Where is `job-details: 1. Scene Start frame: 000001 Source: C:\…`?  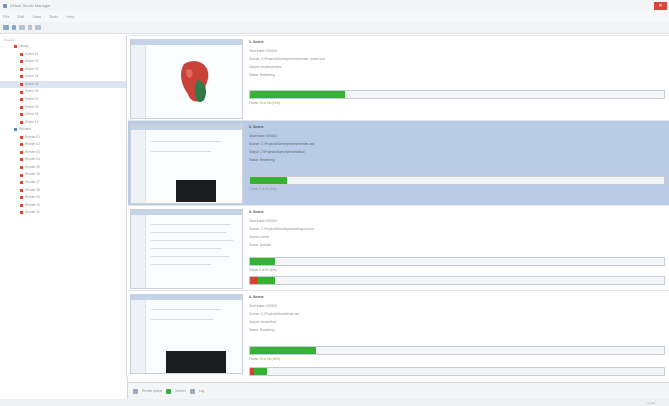
job-details: 1. Scene Start frame: 000001 Source: C:\… is located at coordinates (457, 79).